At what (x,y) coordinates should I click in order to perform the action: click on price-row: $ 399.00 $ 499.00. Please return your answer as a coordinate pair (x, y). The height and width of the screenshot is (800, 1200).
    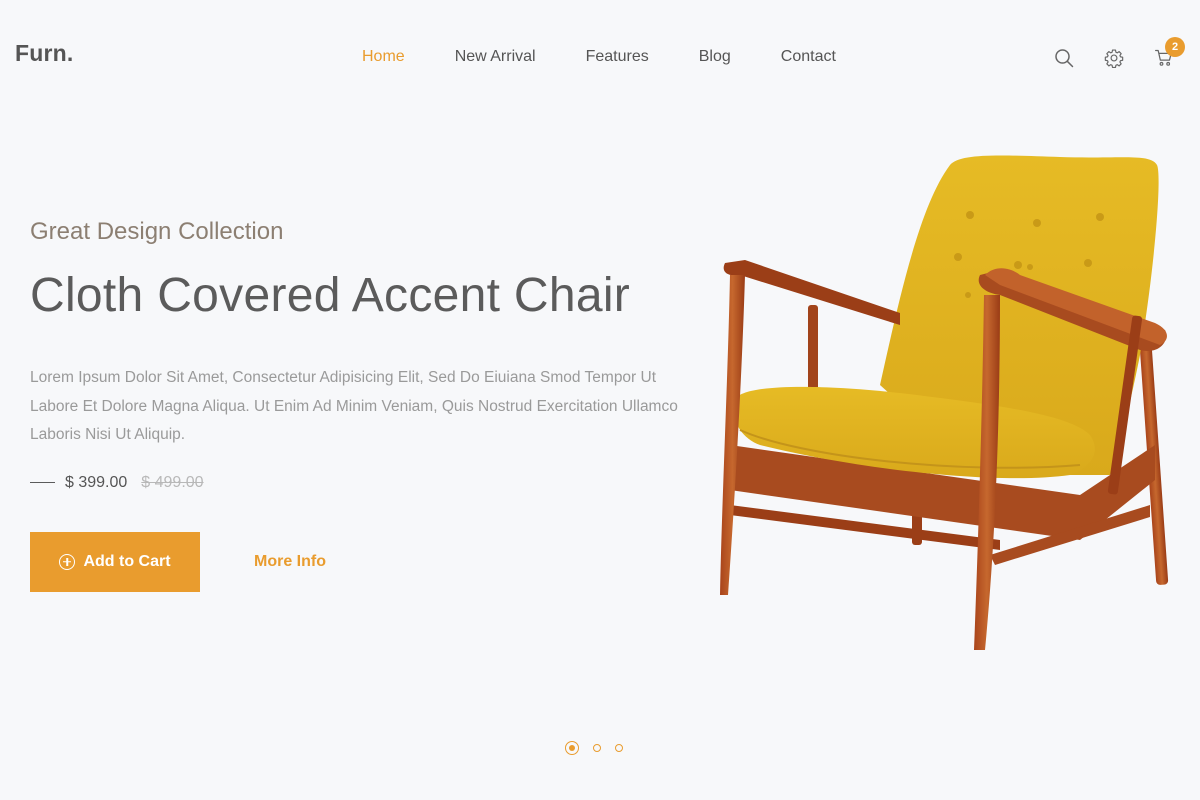
    Looking at the image, I should click on (360, 483).